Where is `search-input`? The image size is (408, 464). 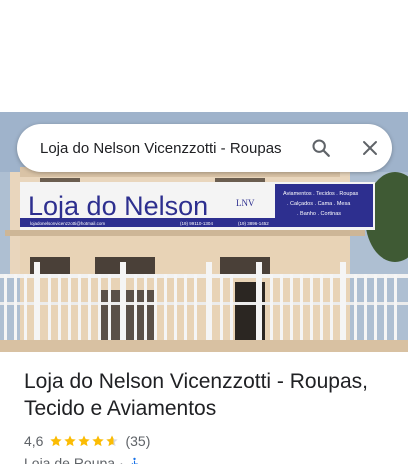 search-input is located at coordinates (216, 148).